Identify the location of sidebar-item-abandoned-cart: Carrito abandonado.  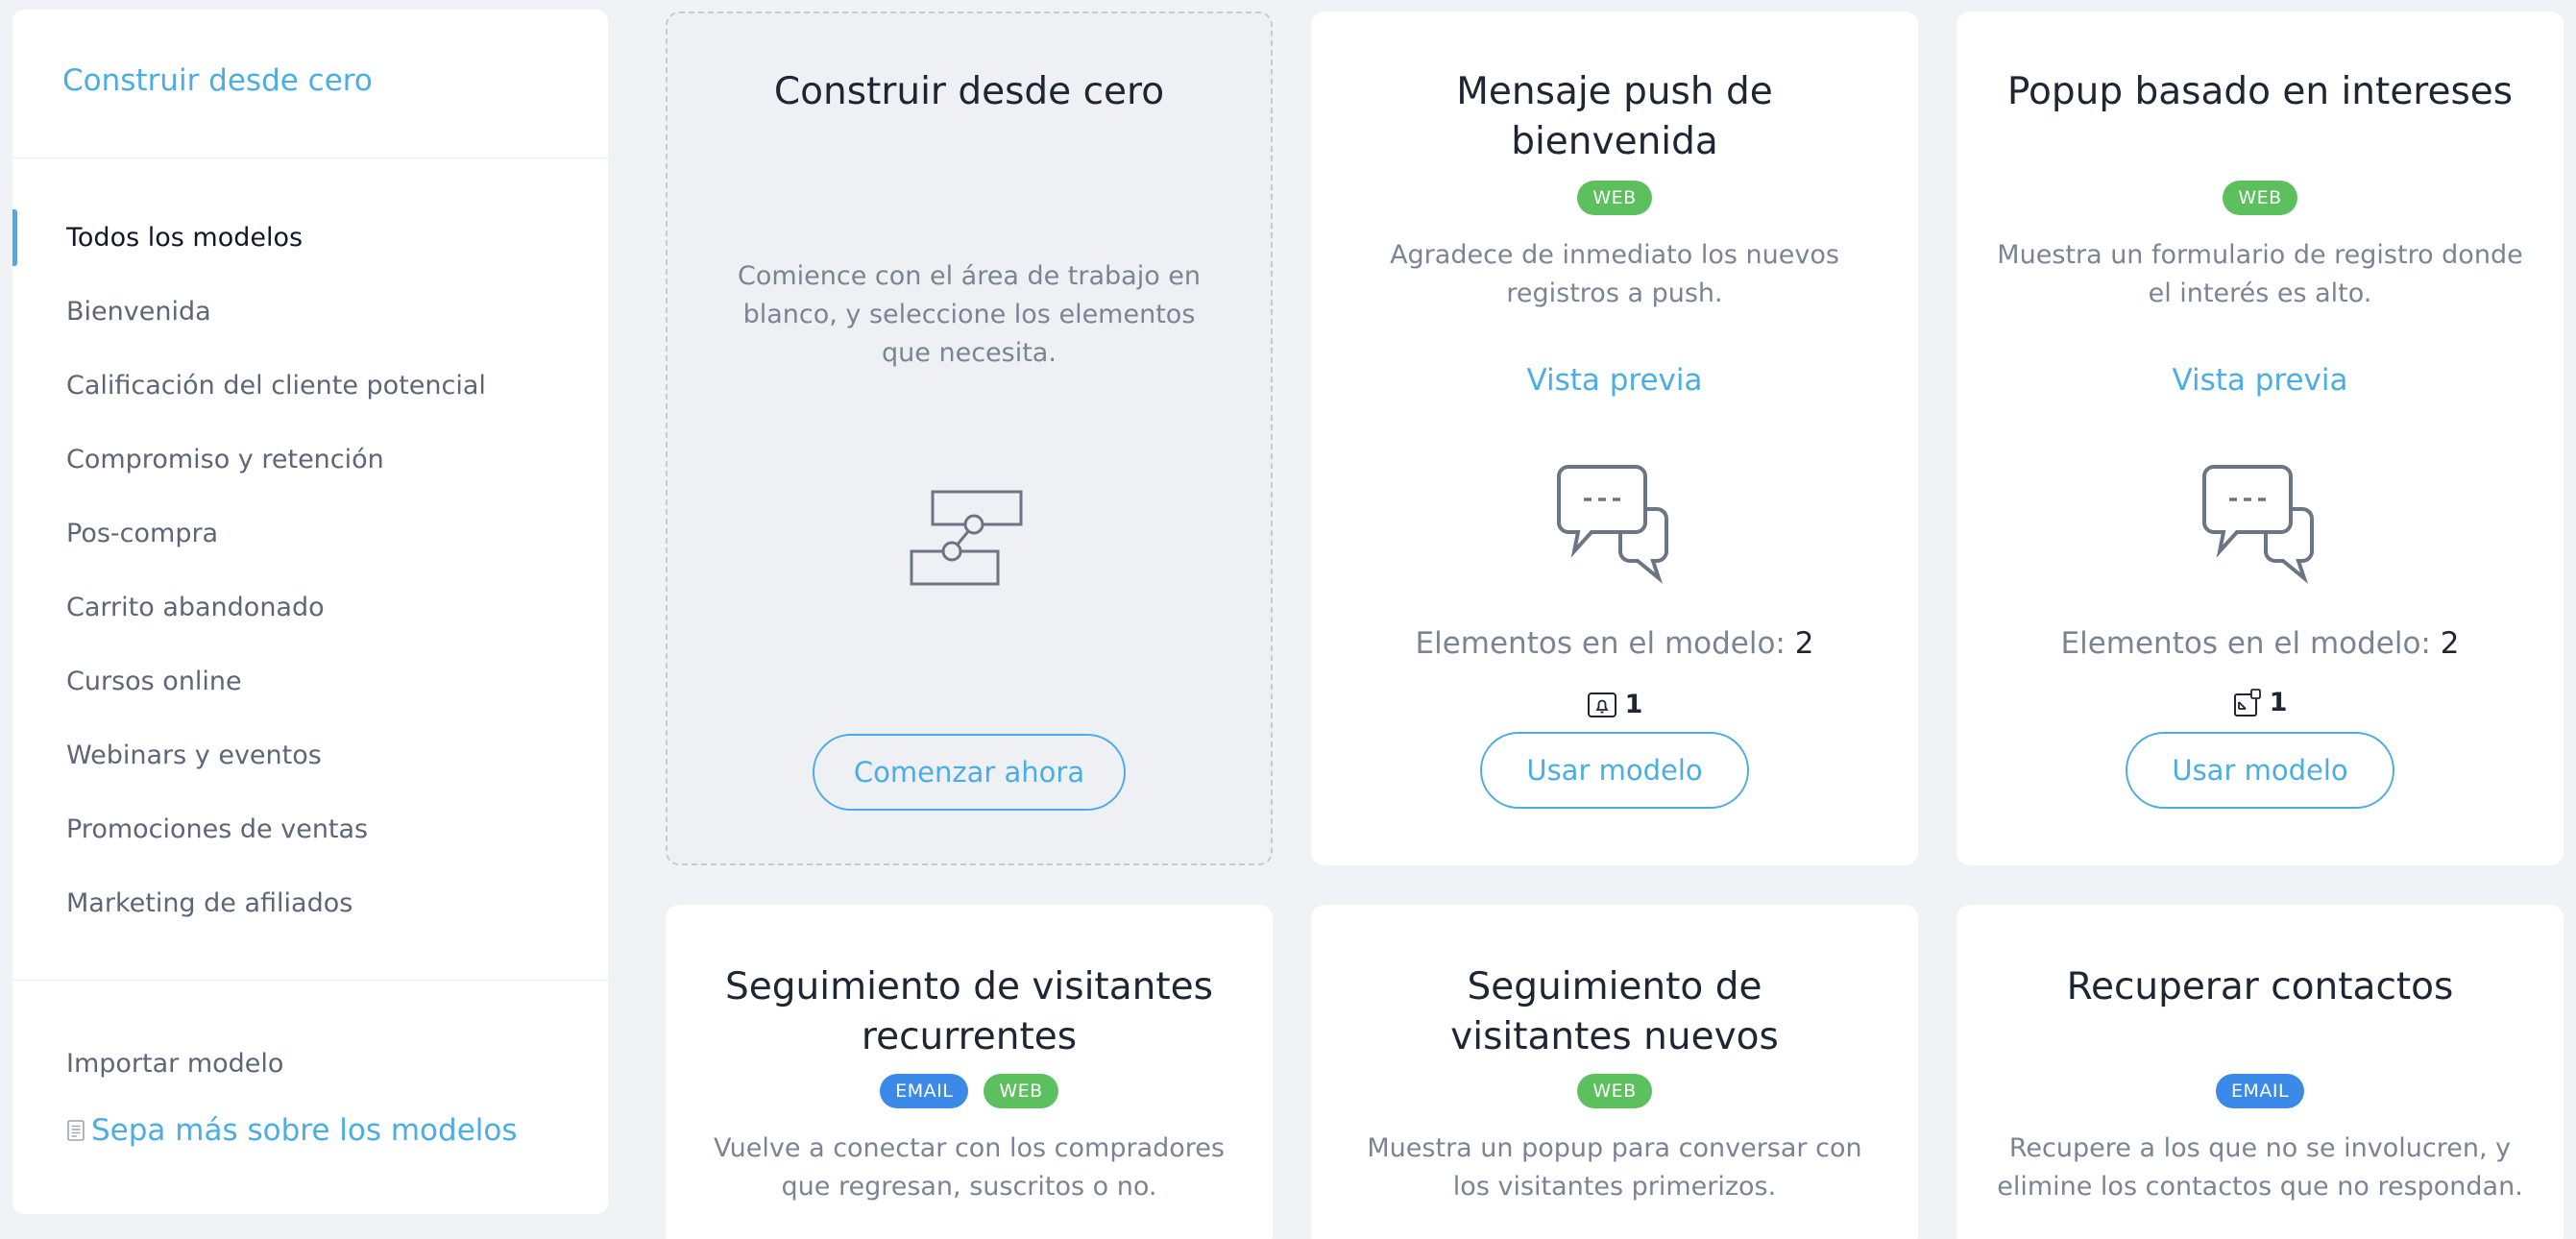
(310, 607).